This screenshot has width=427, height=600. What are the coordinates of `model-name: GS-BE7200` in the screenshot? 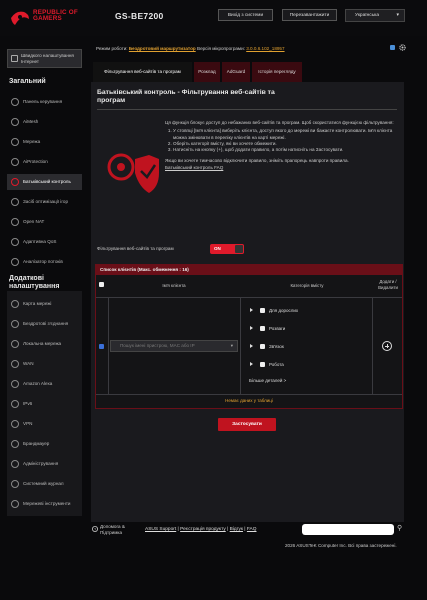 It's located at (139, 16).